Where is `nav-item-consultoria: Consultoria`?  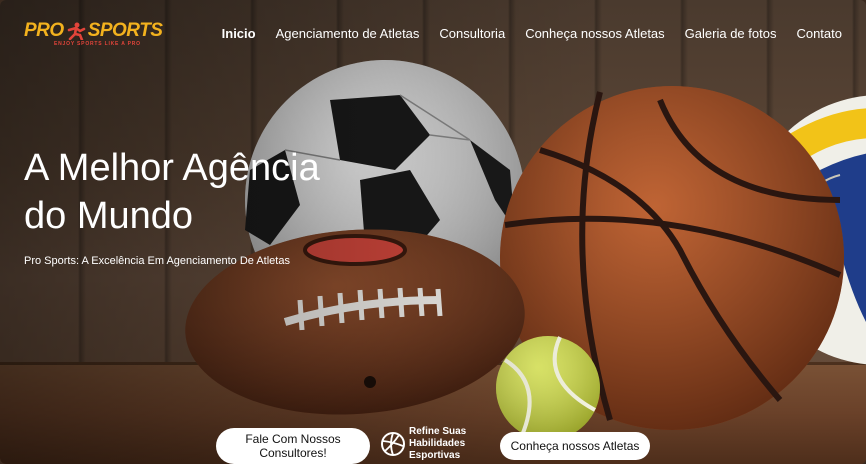
nav-item-consultoria: Consultoria is located at coordinates (472, 33).